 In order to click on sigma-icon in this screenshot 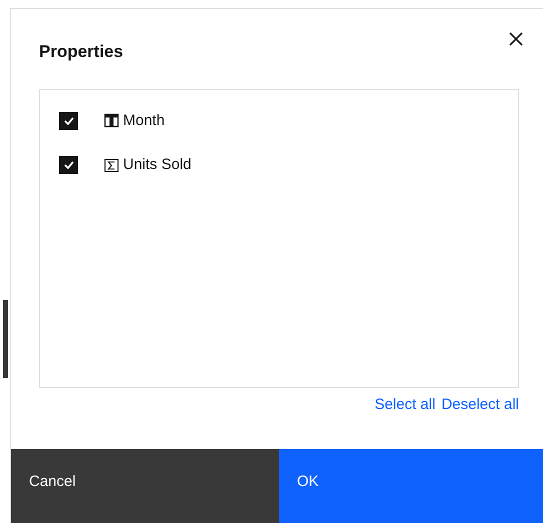, I will do `click(111, 165)`.